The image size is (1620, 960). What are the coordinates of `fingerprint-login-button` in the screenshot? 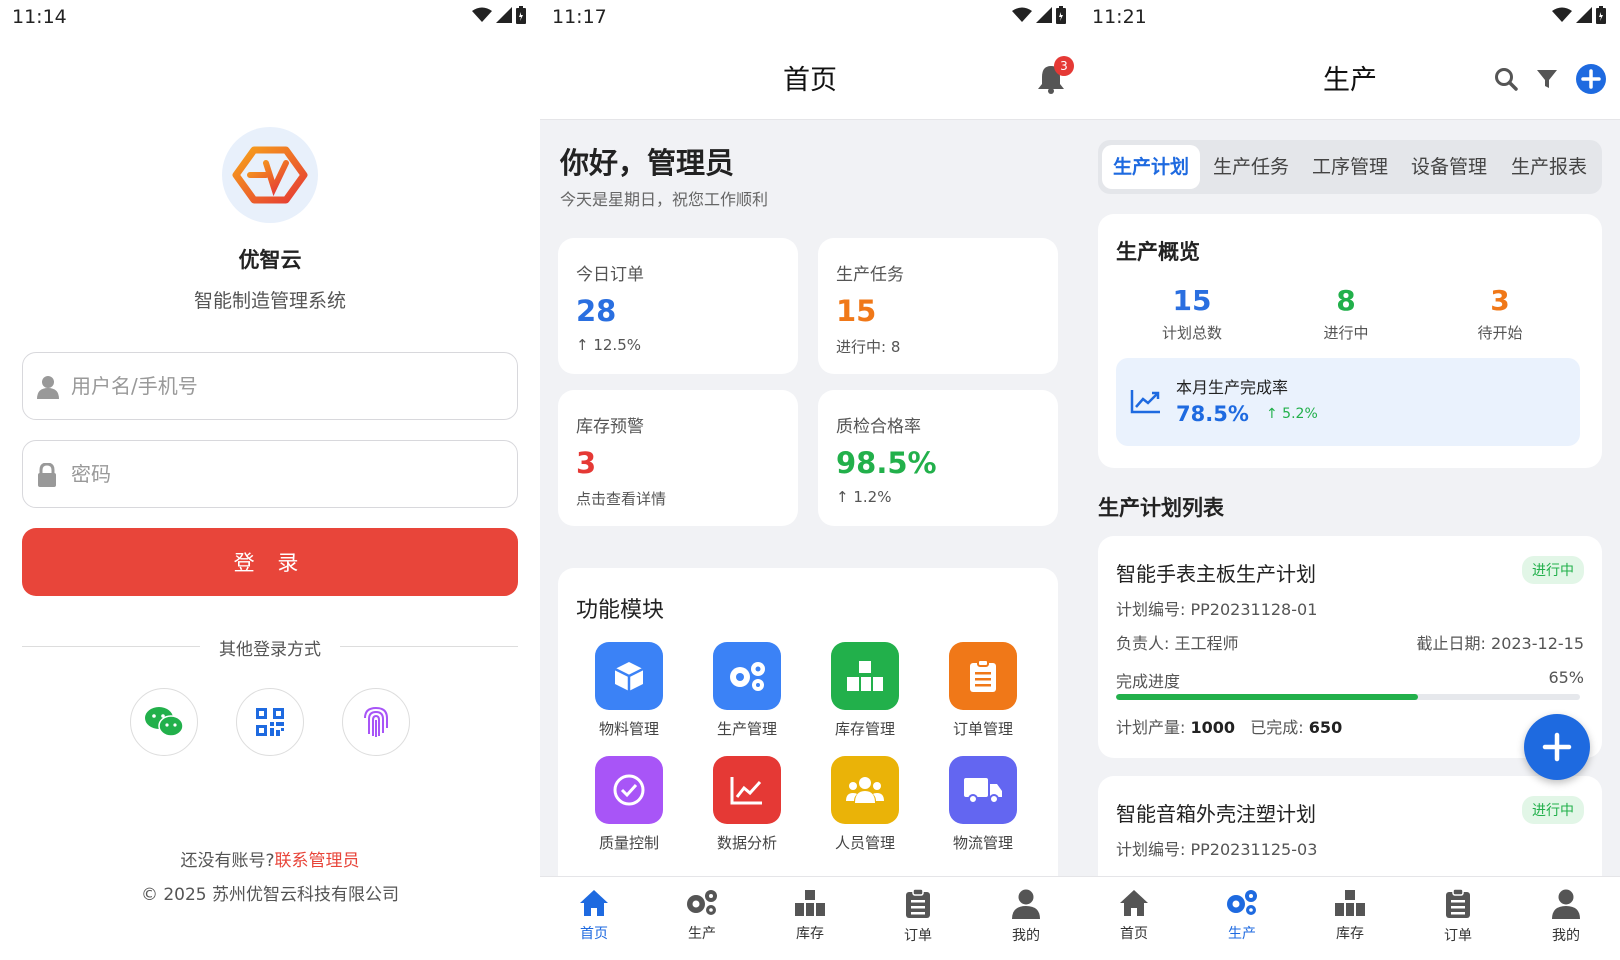 It's located at (376, 722).